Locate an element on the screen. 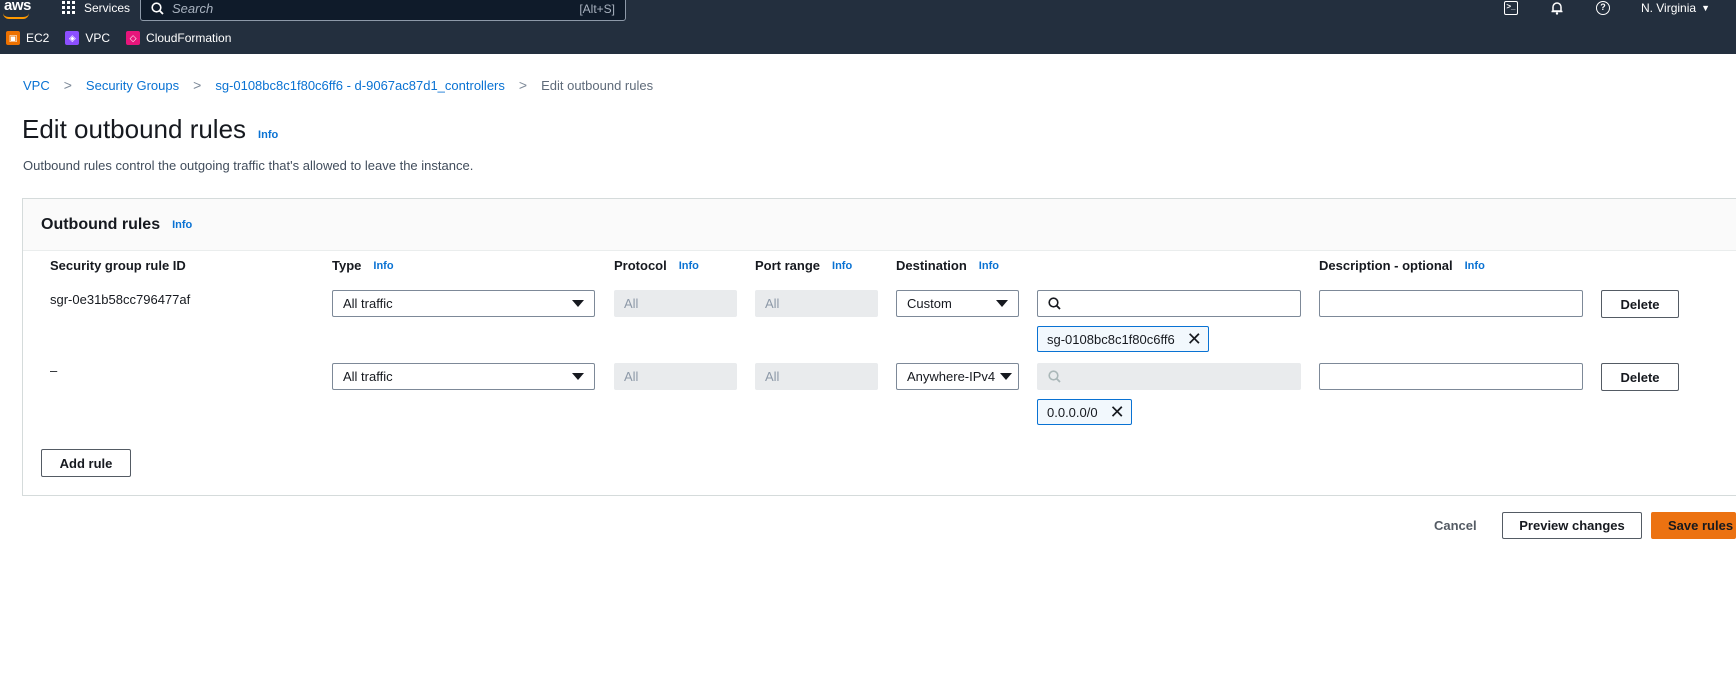  column-header-rule-id: Security group rule ID is located at coordinates (118, 265).